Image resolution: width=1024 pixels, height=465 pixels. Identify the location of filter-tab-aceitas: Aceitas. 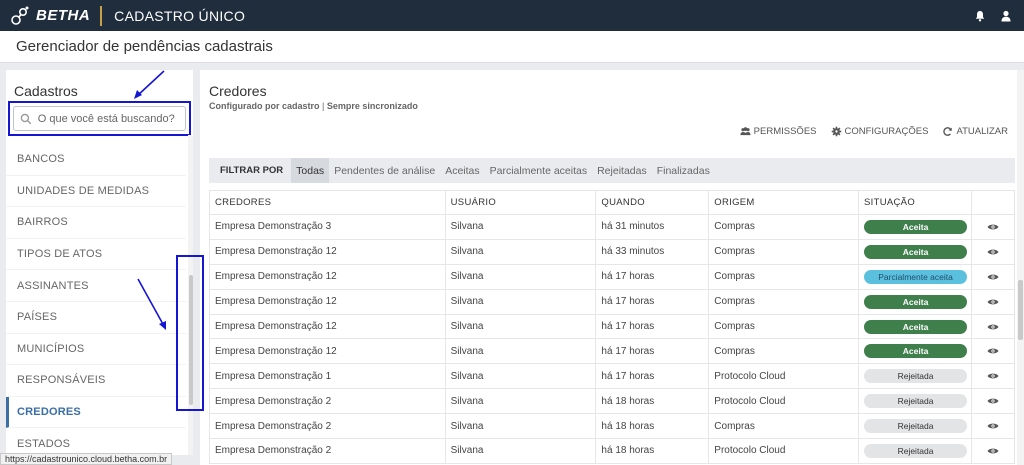
(462, 170).